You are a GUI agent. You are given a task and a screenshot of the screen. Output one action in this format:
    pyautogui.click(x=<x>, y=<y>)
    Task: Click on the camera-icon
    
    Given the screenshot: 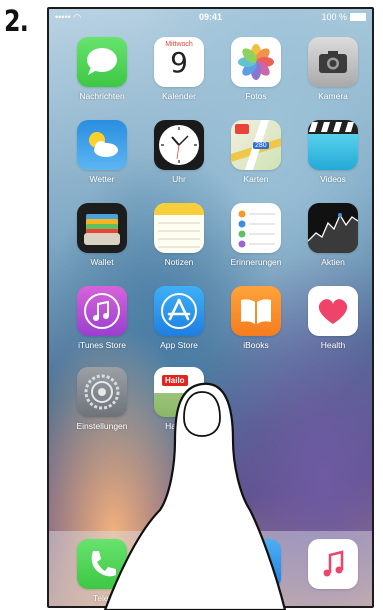 What is the action you would take?
    pyautogui.click(x=333, y=62)
    